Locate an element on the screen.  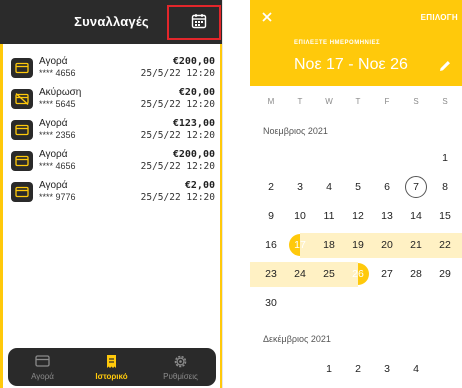
calendar-day: 29 is located at coordinates (445, 274).